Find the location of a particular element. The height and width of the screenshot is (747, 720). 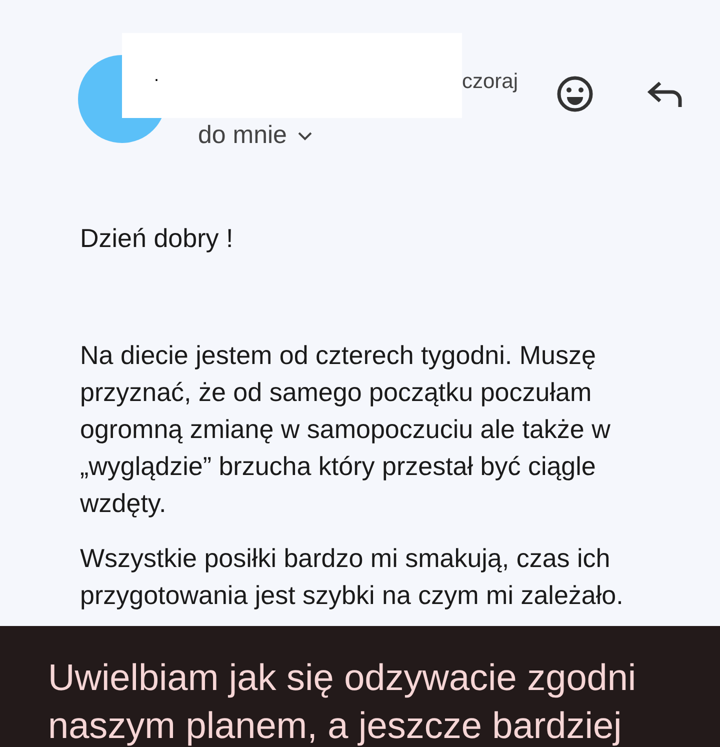

email-paragraph: Wszystkie posiłki bardzo mi smakują, czas ich przygotowania jest szybki na czym mi zależało. is located at coordinates (352, 577).